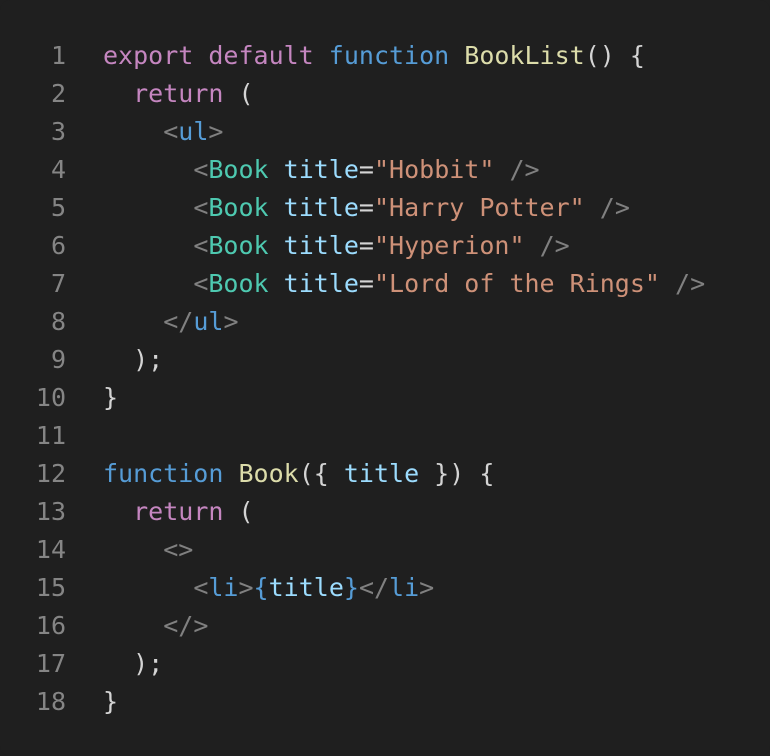 This screenshot has height=756, width=770. What do you see at coordinates (58, 207) in the screenshot?
I see `line-number: 5` at bounding box center [58, 207].